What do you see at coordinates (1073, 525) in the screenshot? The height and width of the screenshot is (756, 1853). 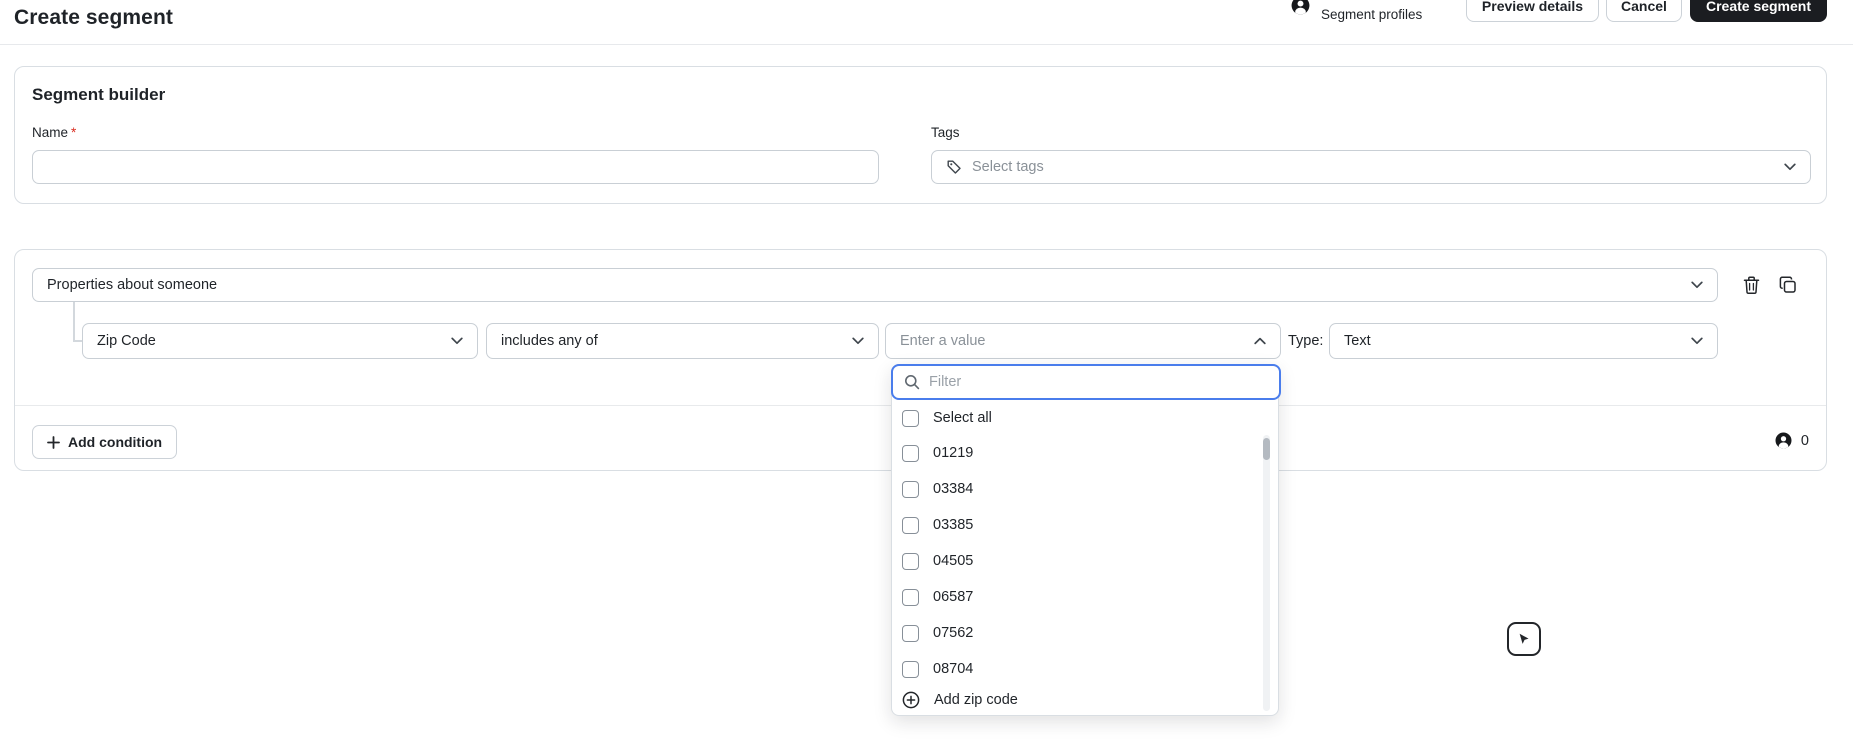 I see `zip-option-row: 03385` at bounding box center [1073, 525].